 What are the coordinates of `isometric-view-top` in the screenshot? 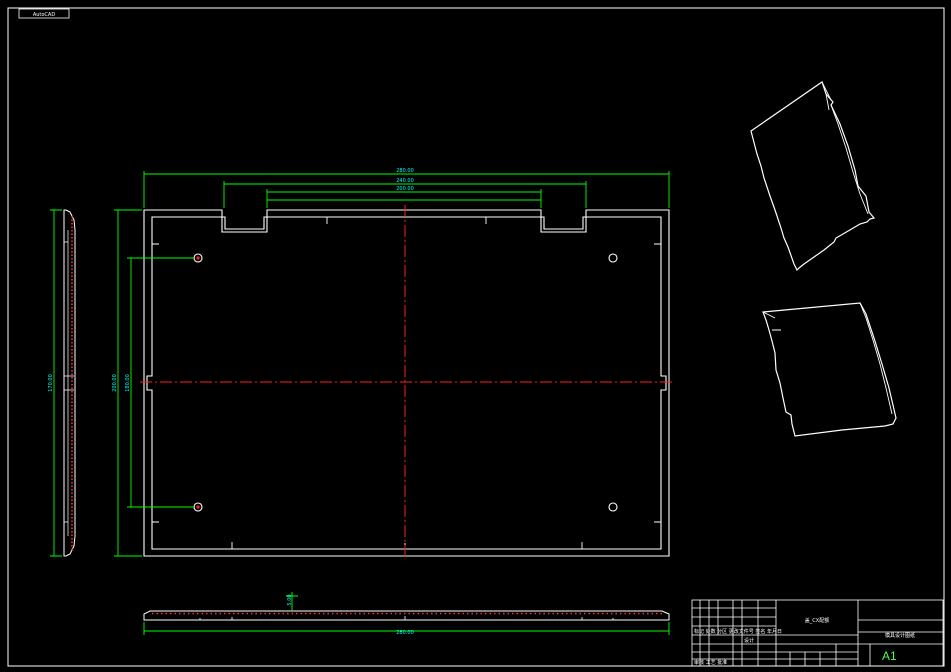 It's located at (813, 176).